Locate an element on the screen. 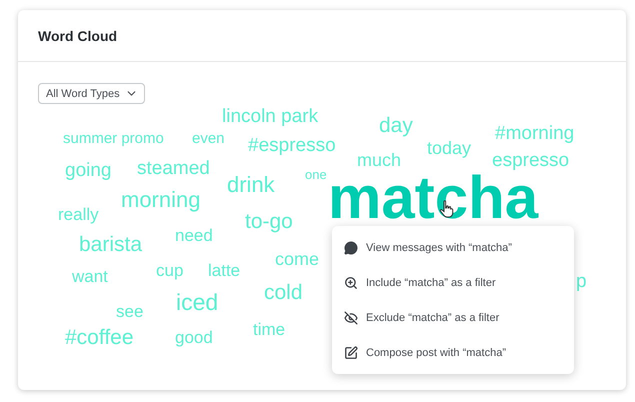  zoom-in-icon is located at coordinates (351, 283).